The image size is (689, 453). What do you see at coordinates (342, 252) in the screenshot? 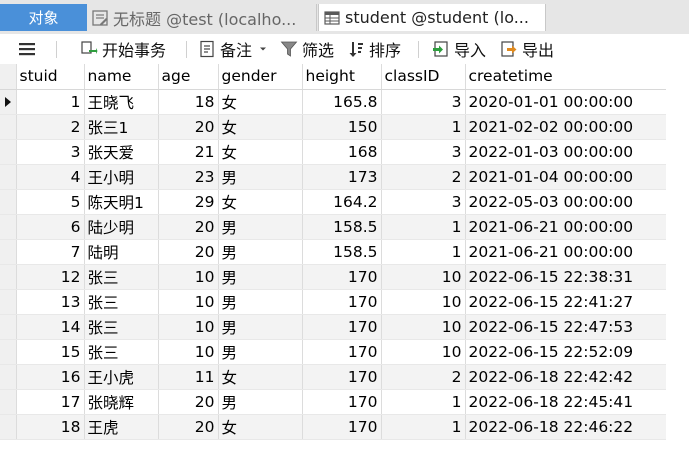
I see `cell-height: 158.5` at bounding box center [342, 252].